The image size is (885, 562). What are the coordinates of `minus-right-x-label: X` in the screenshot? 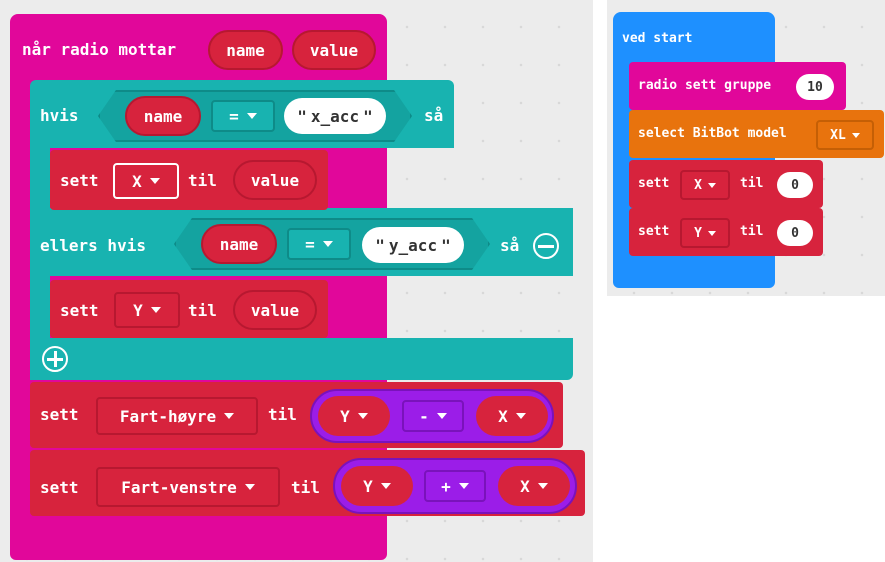 It's located at (503, 416).